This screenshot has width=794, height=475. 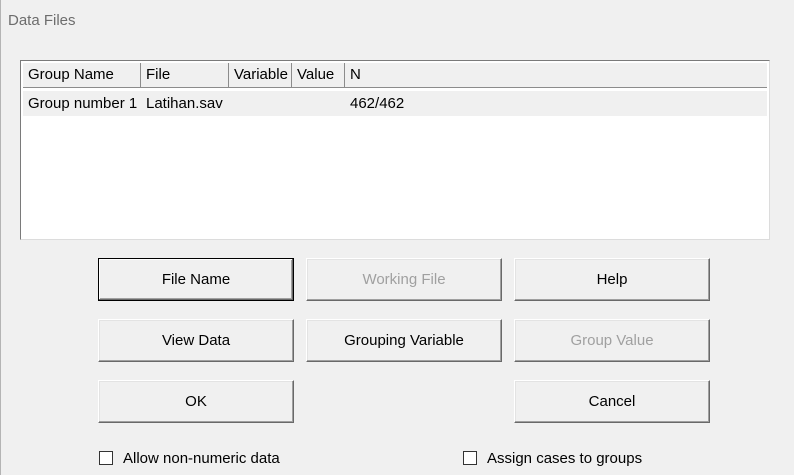 What do you see at coordinates (318, 75) in the screenshot?
I see `column-header-value: Value` at bounding box center [318, 75].